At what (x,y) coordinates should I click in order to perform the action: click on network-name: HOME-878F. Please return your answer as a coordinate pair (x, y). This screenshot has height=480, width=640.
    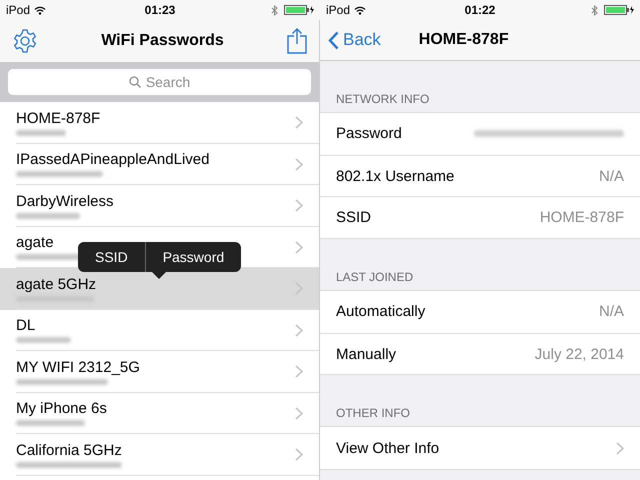
    Looking at the image, I should click on (59, 118).